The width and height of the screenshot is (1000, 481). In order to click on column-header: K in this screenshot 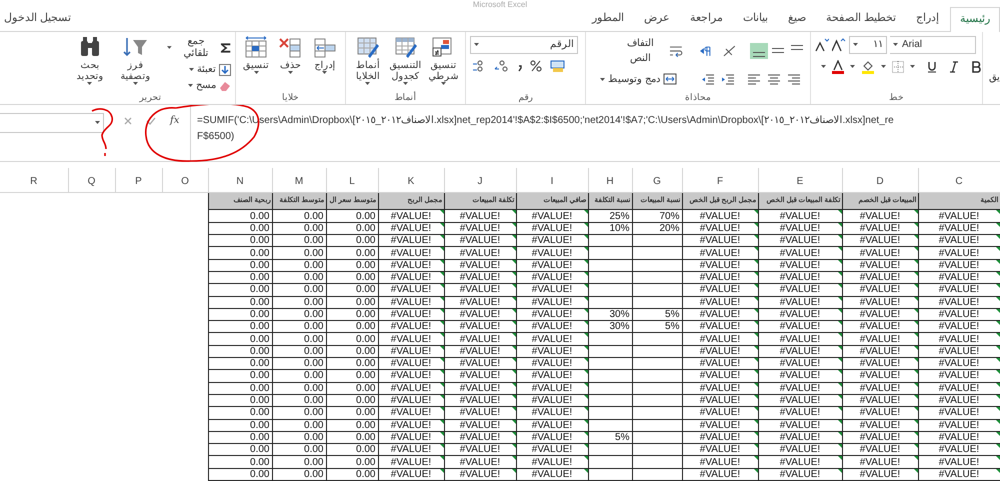, I will do `click(411, 182)`.